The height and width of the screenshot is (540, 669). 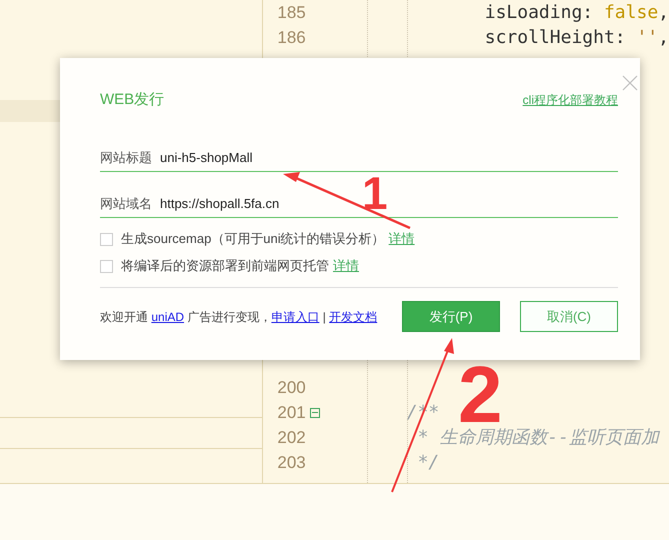 I want to click on code-line: scrollHeight: '',, so click(x=576, y=38).